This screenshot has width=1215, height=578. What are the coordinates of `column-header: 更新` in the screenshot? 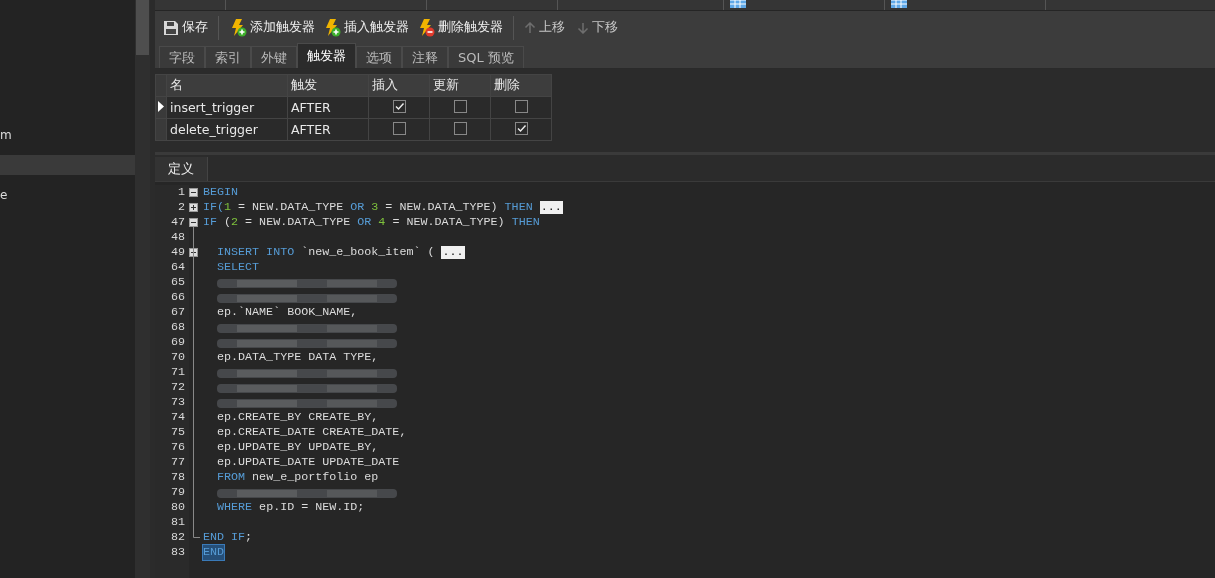 It's located at (460, 85).